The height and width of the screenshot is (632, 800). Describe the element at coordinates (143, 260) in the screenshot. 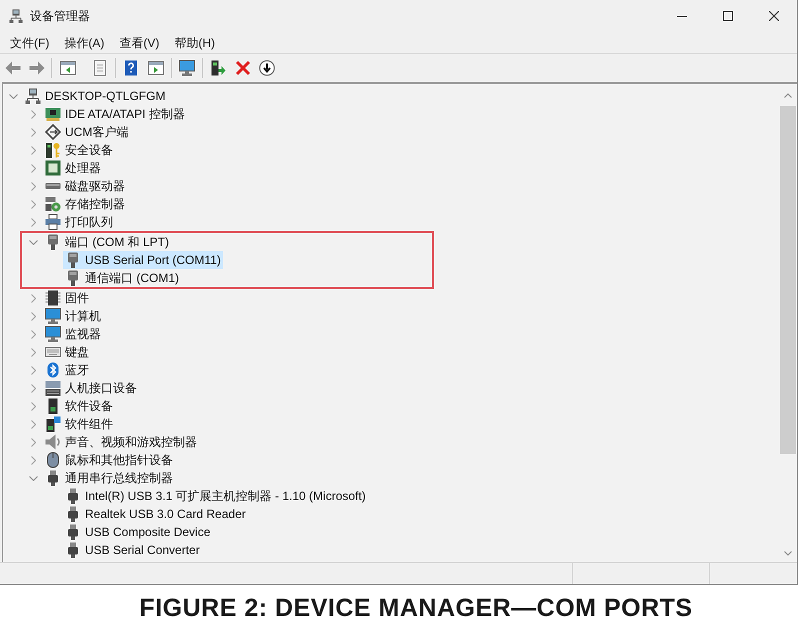

I see `tree-item: USB Serial Port (COM11)` at that location.